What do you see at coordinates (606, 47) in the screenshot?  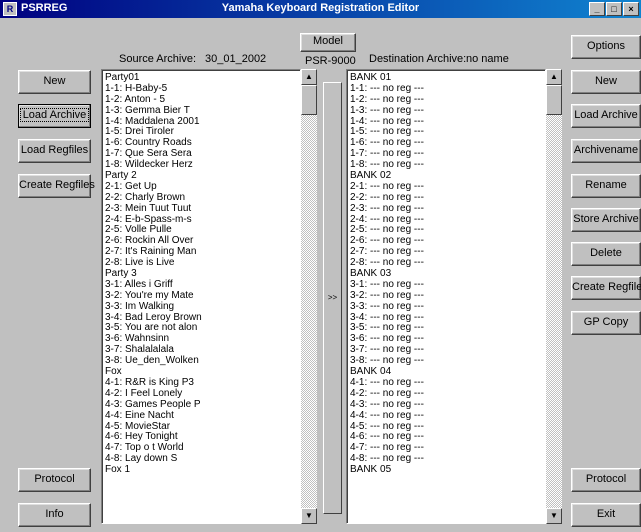 I see `options-button: Options` at bounding box center [606, 47].